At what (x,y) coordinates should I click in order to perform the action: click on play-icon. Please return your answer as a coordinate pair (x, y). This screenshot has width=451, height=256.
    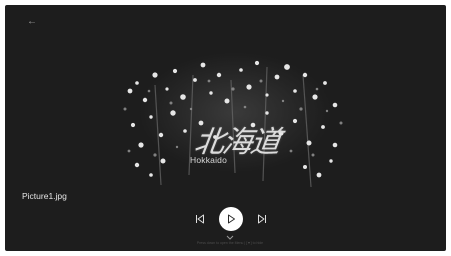
    Looking at the image, I should click on (231, 219).